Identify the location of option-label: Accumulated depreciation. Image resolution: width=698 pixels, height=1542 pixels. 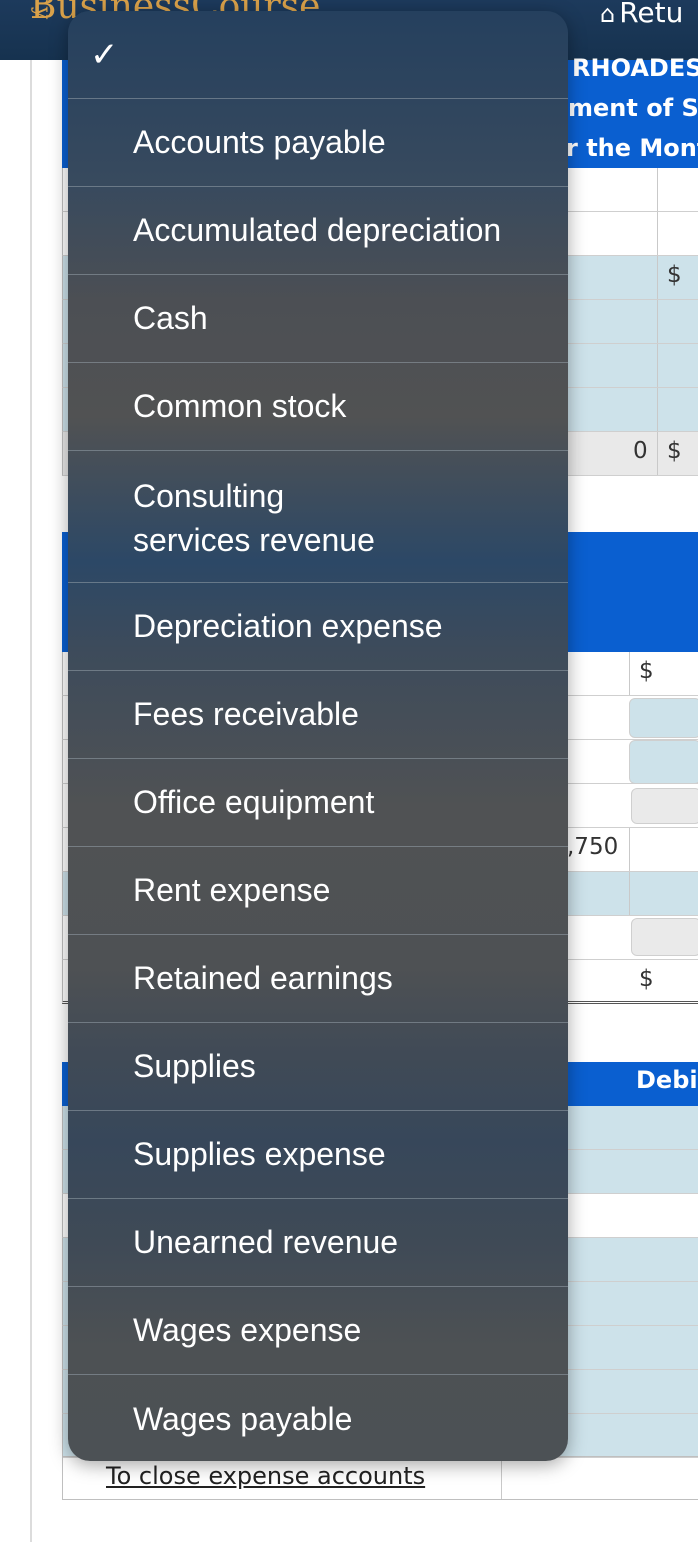
(317, 230).